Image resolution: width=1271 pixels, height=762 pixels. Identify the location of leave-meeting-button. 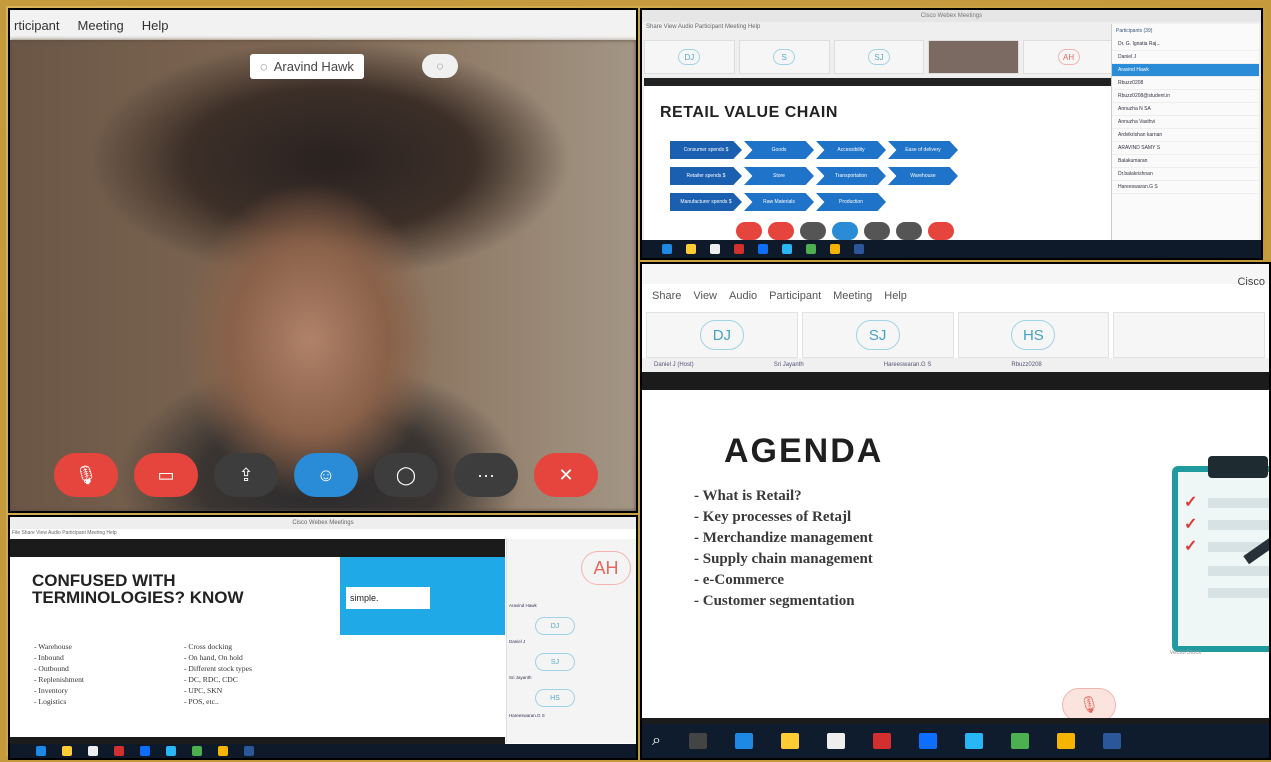
(941, 231).